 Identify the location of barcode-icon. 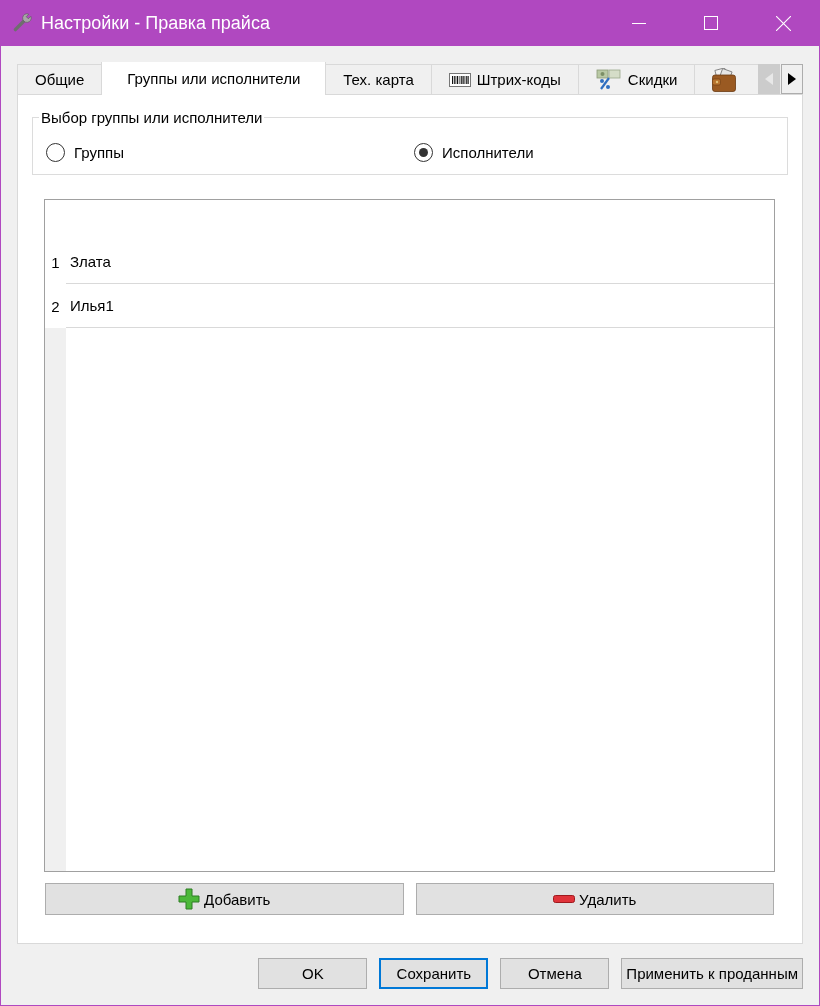
(459, 79).